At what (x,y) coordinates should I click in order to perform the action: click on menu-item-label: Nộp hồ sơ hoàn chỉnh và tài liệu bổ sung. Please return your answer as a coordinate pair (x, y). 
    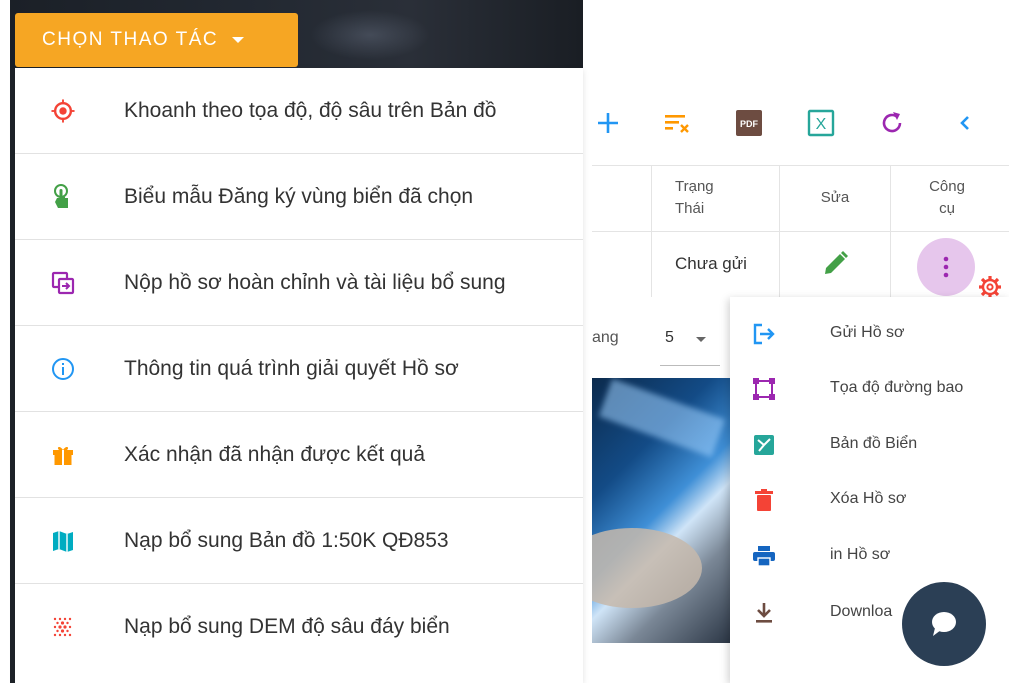
    Looking at the image, I should click on (315, 282).